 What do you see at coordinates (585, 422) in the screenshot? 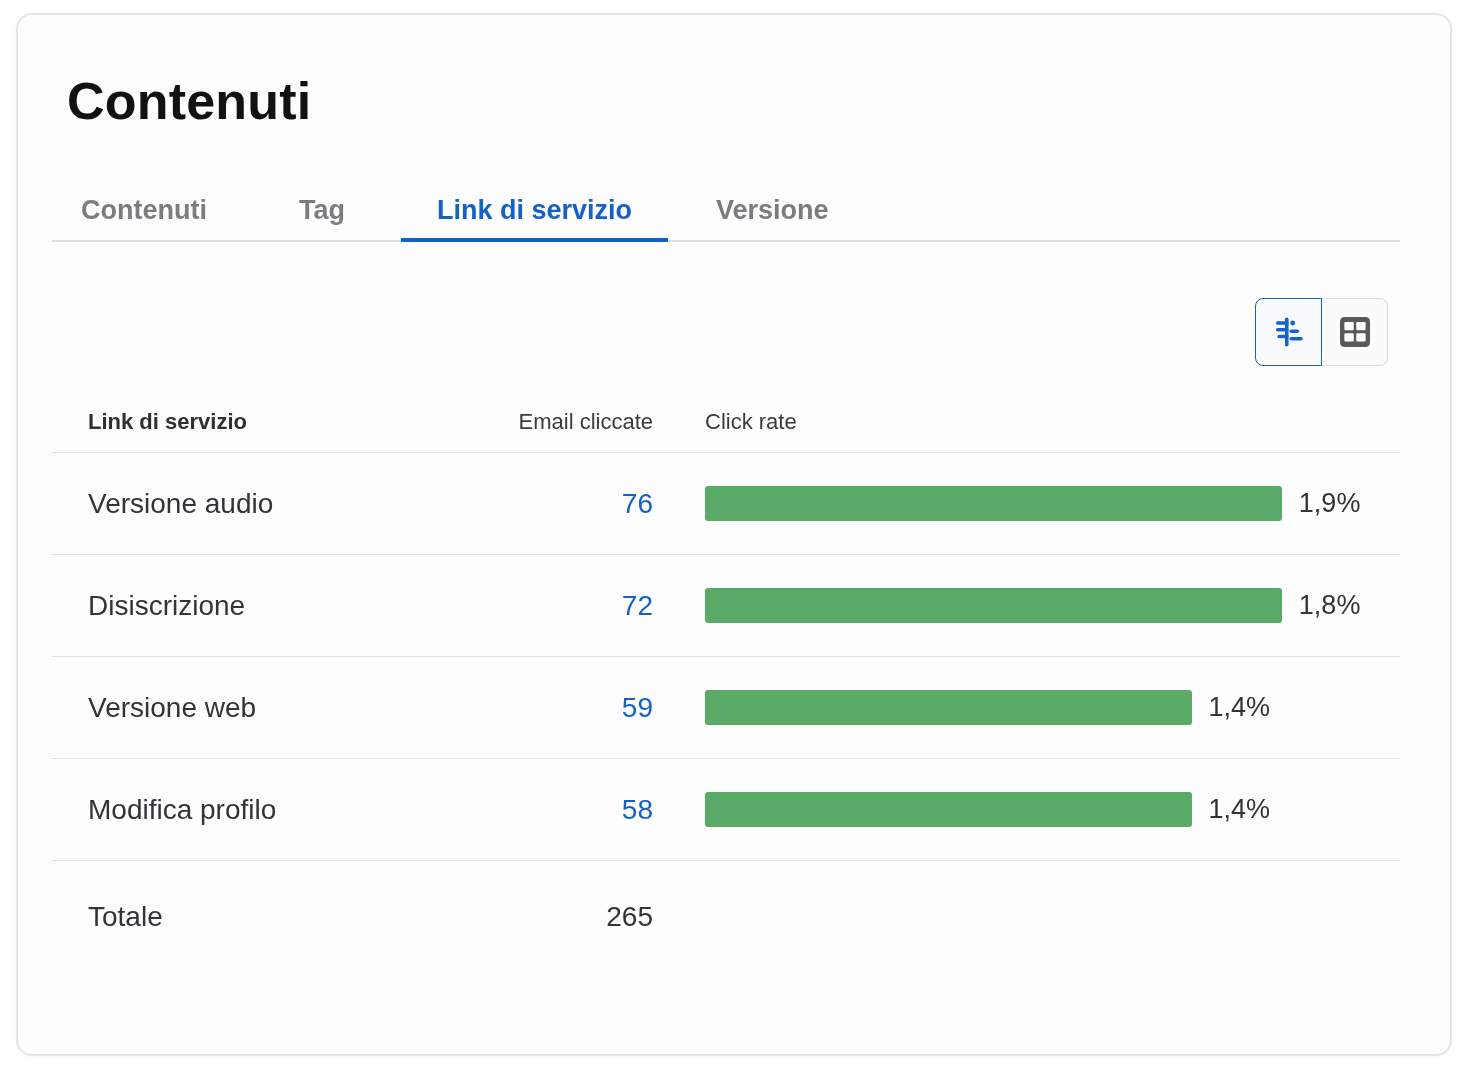
I see `column-header: Email cliccate` at bounding box center [585, 422].